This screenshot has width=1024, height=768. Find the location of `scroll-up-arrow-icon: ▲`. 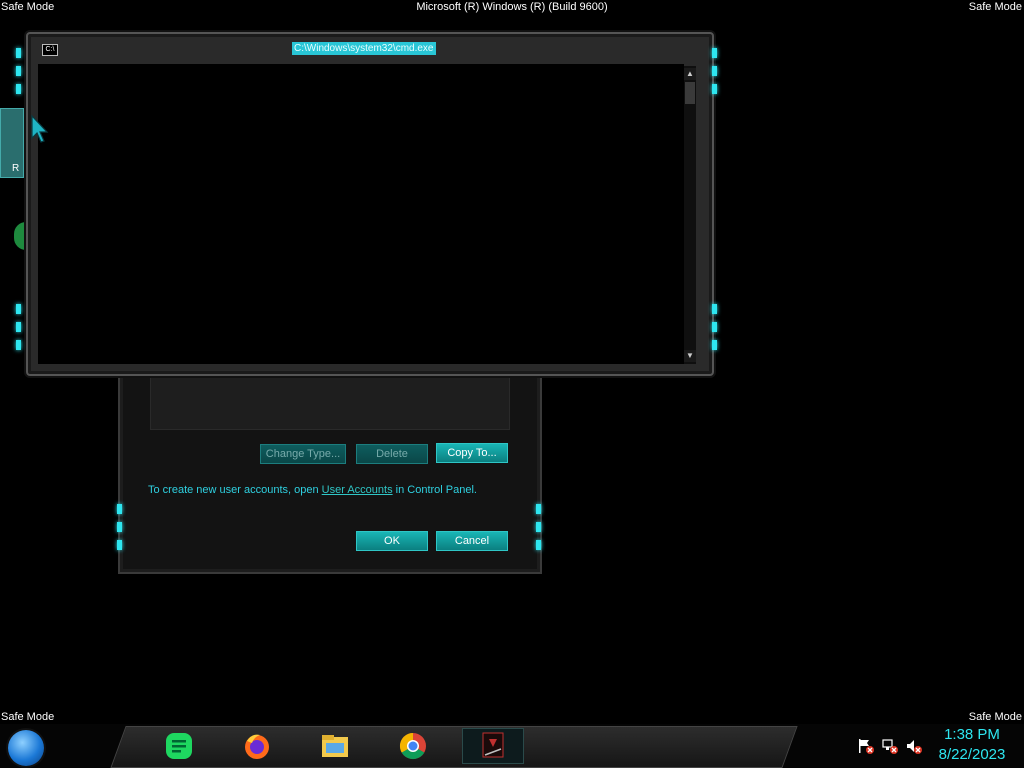

scroll-up-arrow-icon: ▲ is located at coordinates (690, 74).